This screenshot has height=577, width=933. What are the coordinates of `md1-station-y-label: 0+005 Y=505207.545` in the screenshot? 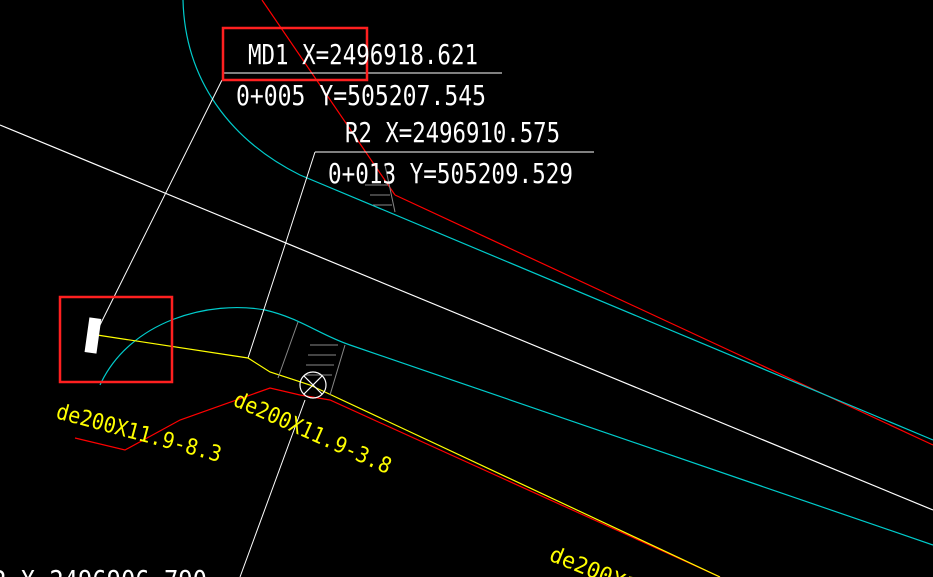 It's located at (361, 95).